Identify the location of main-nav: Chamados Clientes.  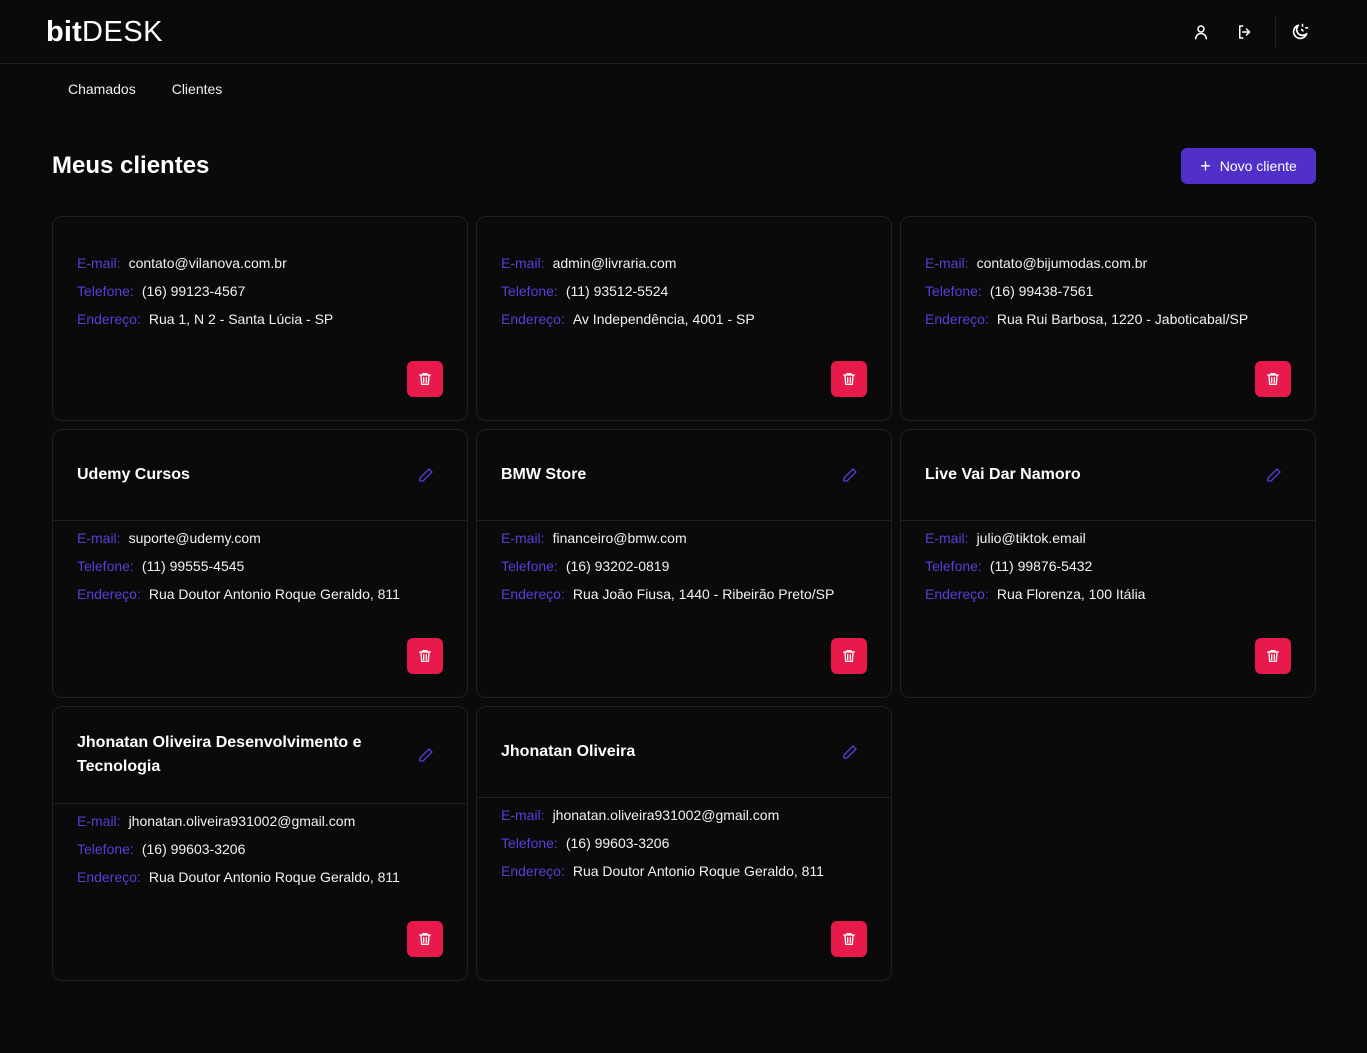
(147, 90).